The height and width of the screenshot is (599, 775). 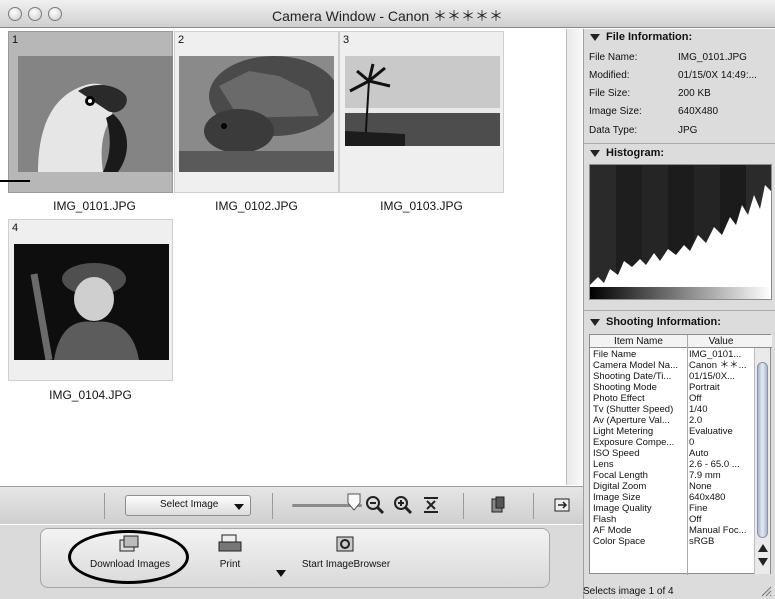 I want to click on shooting-information-header: Shooting Information:, so click(x=655, y=322).